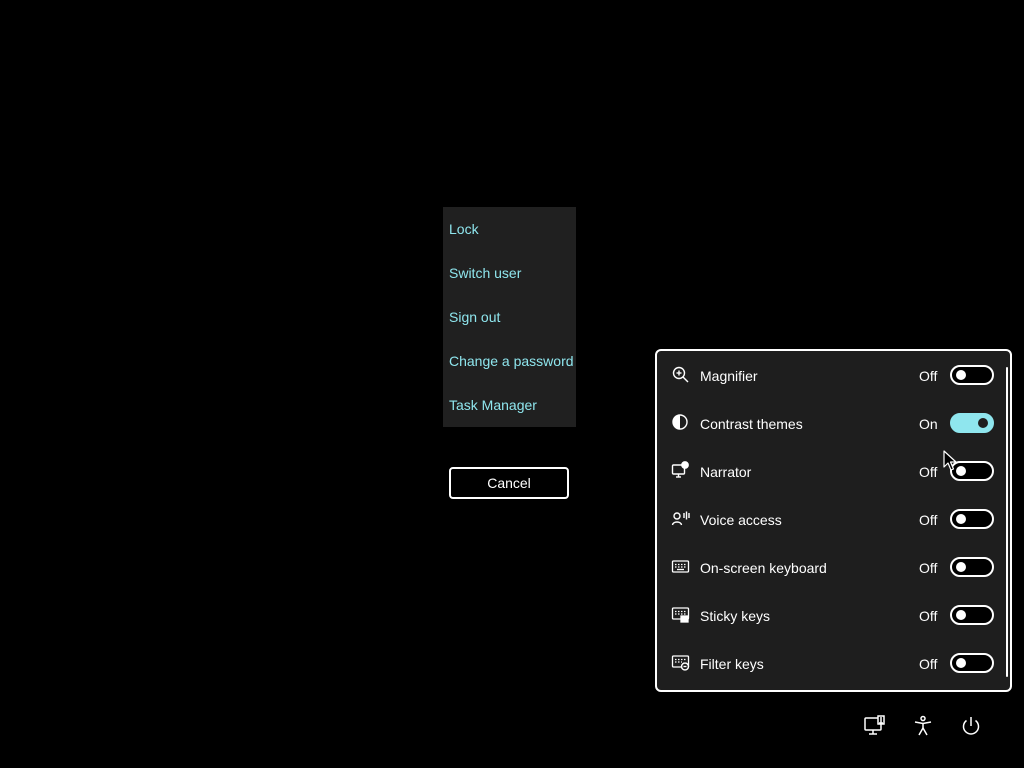 The height and width of the screenshot is (768, 1024). Describe the element at coordinates (875, 726) in the screenshot. I see `network-icon` at that location.